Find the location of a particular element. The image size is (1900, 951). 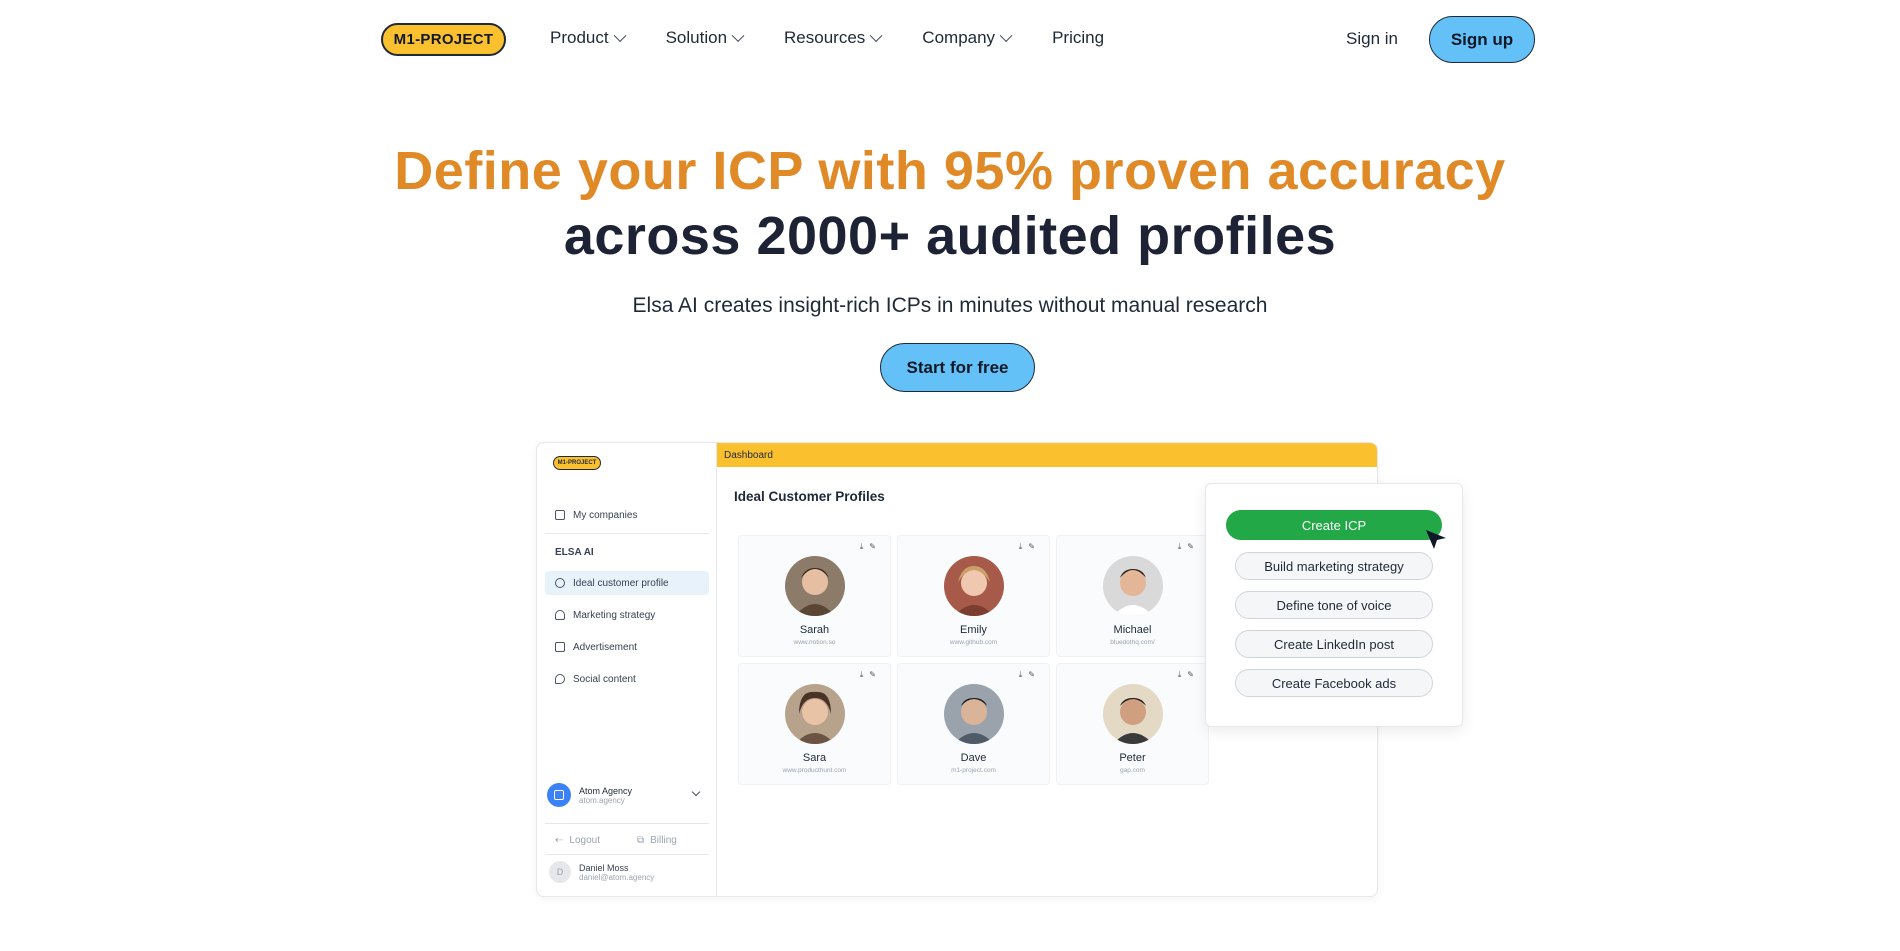

billing-icon: ⧉ is located at coordinates (641, 840).